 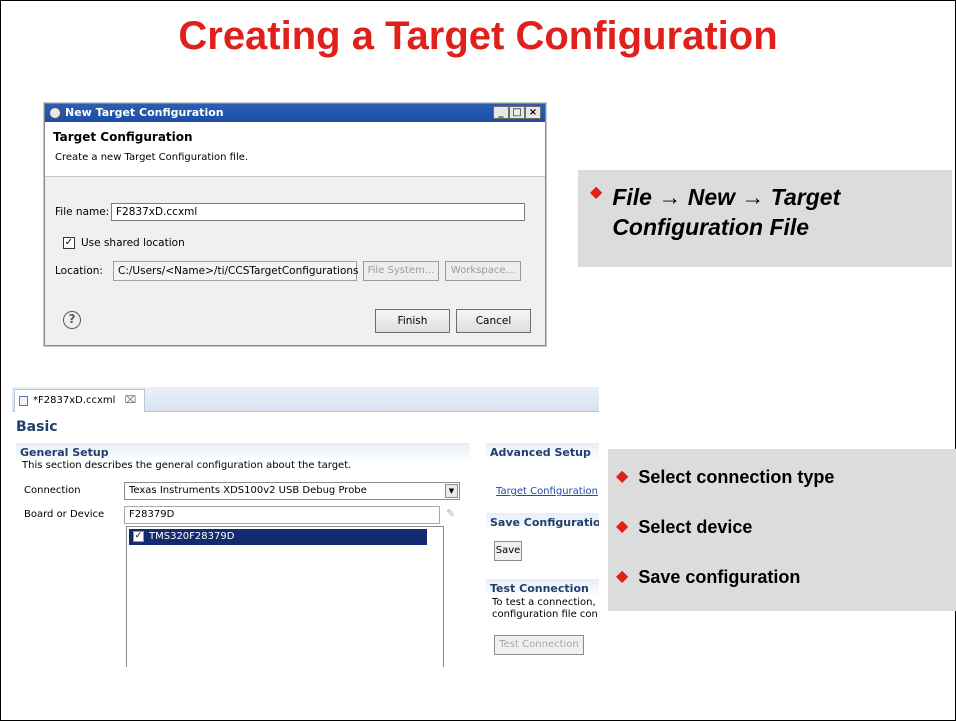 I want to click on device-item-label: TMS320F28379D, so click(x=192, y=536).